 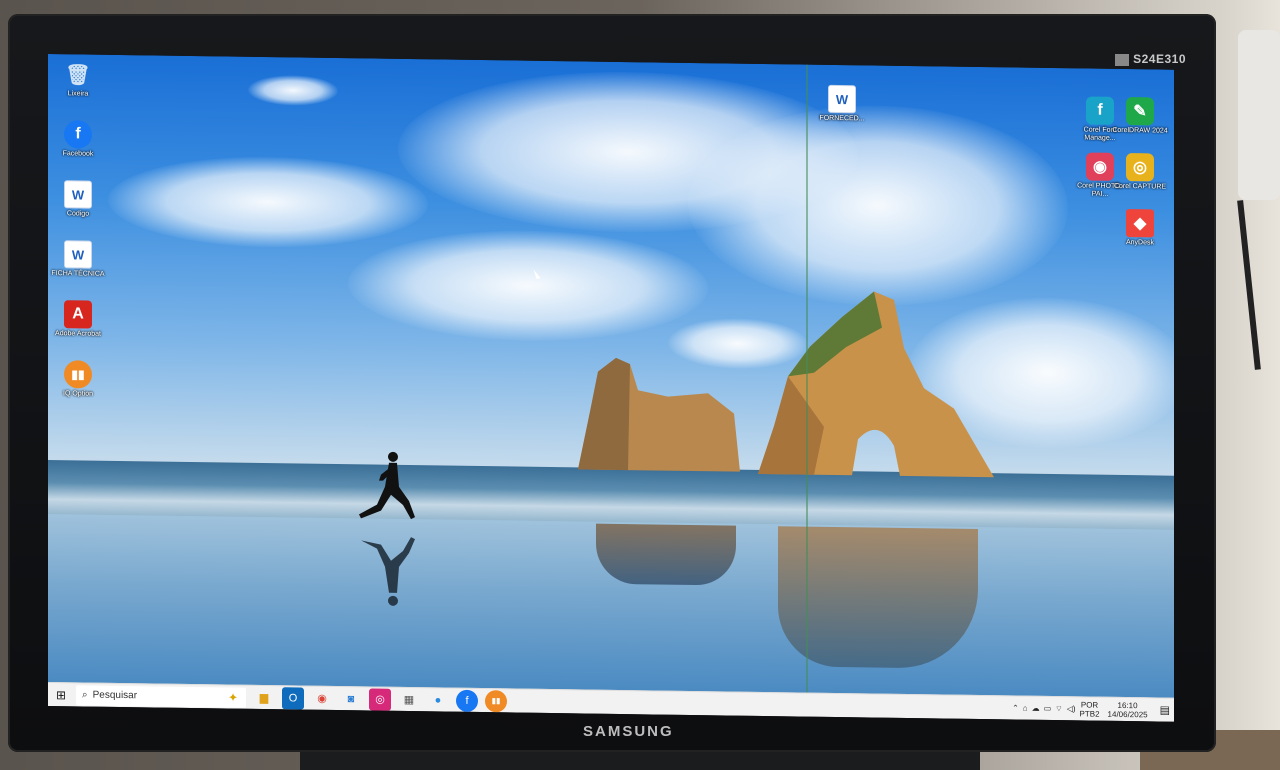 I want to click on brand-logo: SAMSUNG, so click(x=628, y=731).